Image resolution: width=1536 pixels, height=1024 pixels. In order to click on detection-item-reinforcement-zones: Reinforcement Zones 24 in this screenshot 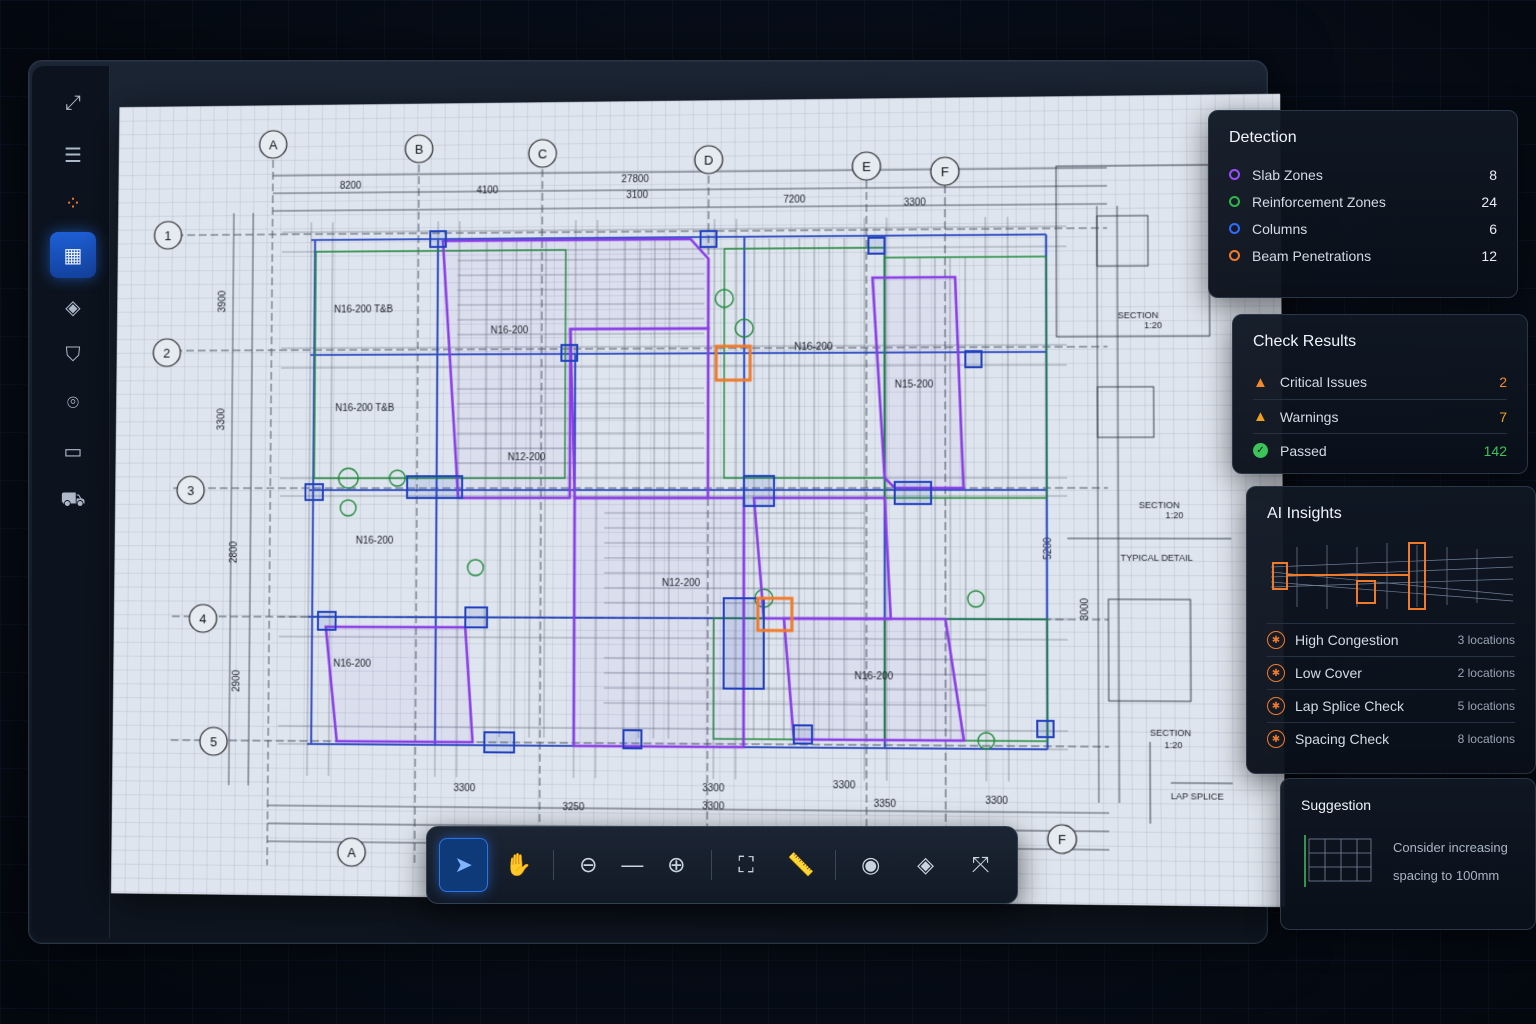, I will do `click(1363, 201)`.